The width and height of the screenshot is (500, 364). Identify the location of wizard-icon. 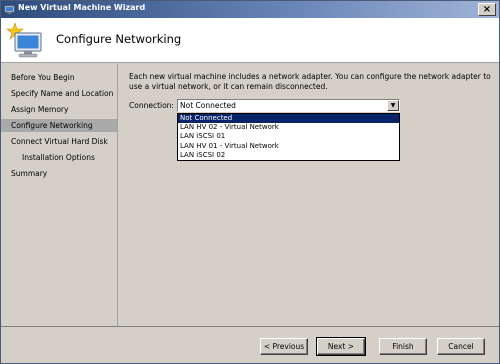
(9, 9).